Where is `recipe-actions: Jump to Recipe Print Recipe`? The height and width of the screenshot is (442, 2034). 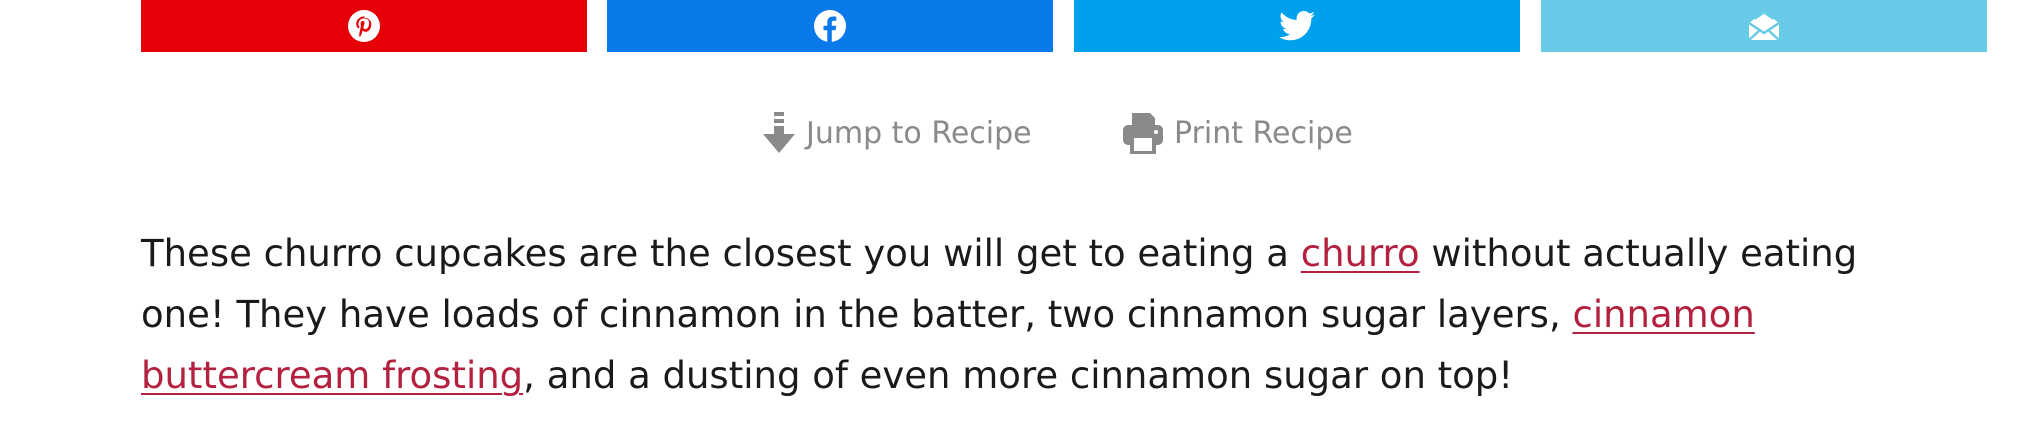 recipe-actions: Jump to Recipe Print Recipe is located at coordinates (1017, 133).